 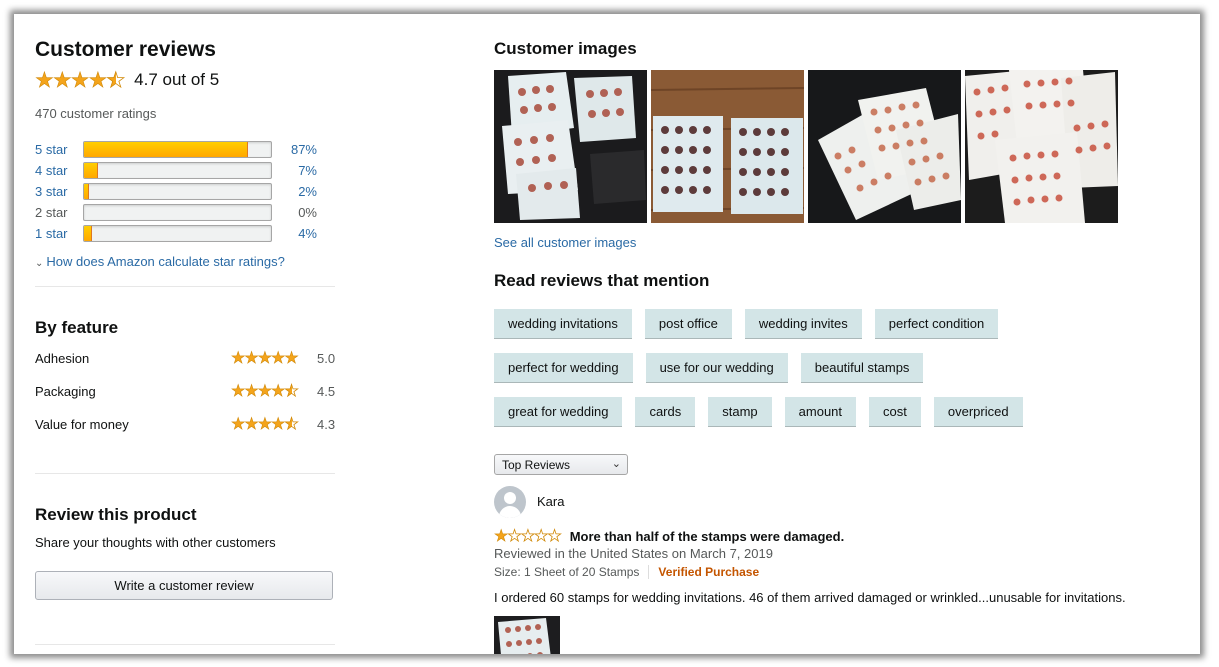 What do you see at coordinates (716, 368) in the screenshot?
I see `mention-tag: use for our wedding` at bounding box center [716, 368].